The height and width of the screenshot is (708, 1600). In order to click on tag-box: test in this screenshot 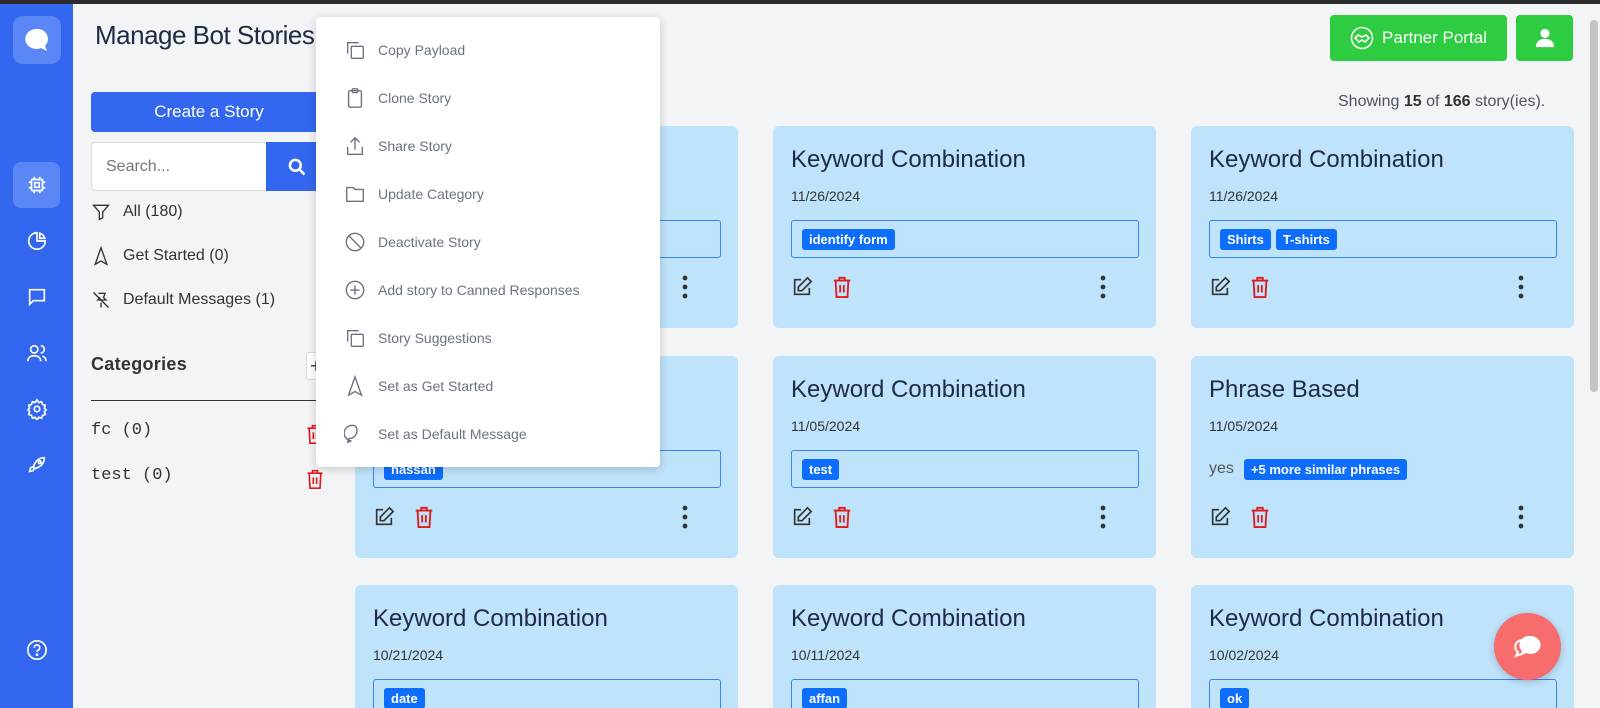, I will do `click(965, 469)`.